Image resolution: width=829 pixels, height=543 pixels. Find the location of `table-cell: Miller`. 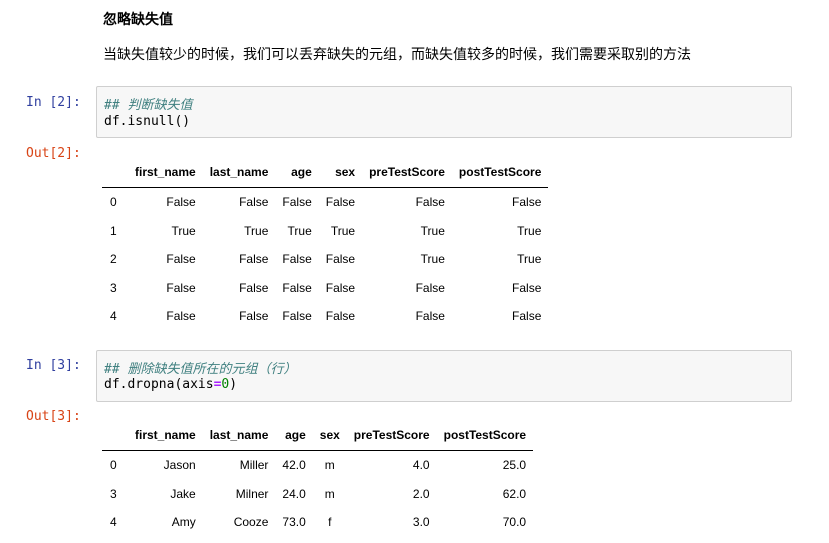

table-cell: Miller is located at coordinates (254, 465).